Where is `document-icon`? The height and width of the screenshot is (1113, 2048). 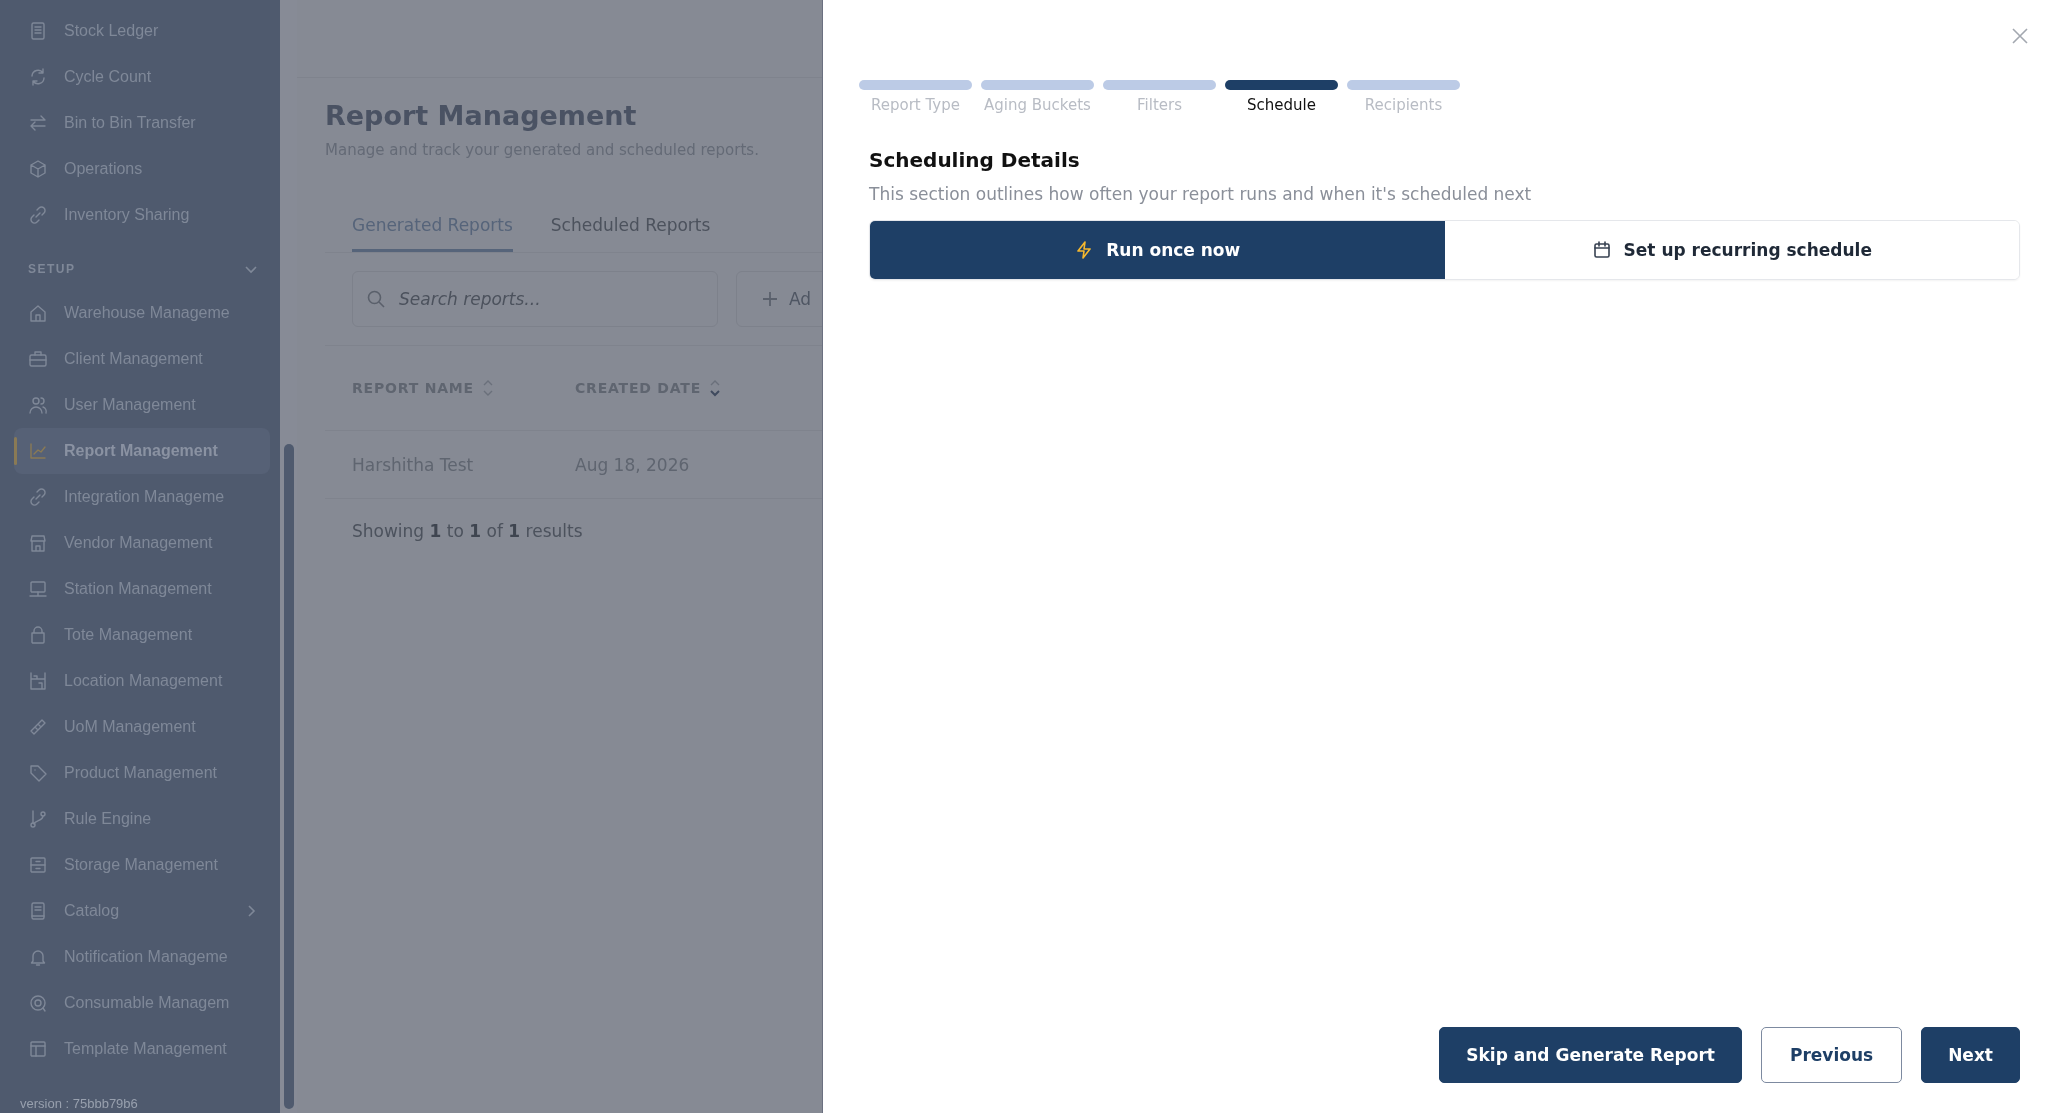 document-icon is located at coordinates (38, 31).